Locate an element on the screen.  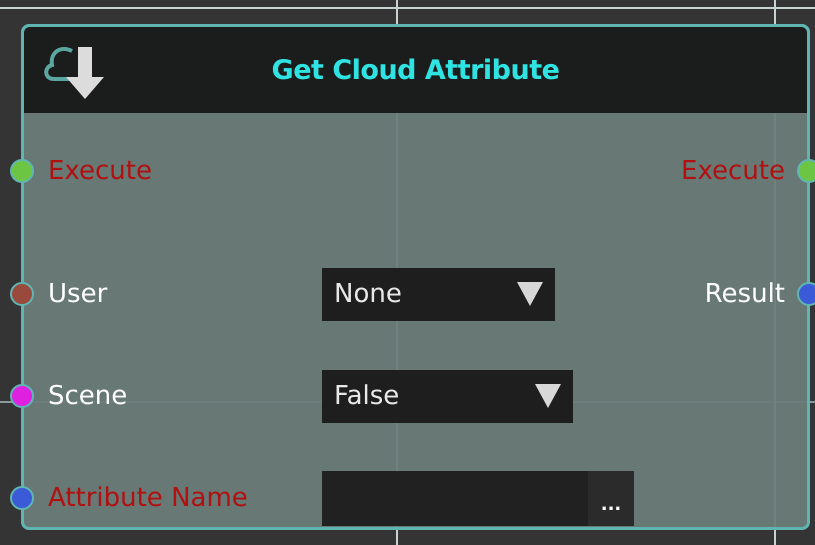
dropdown: False is located at coordinates (447, 396).